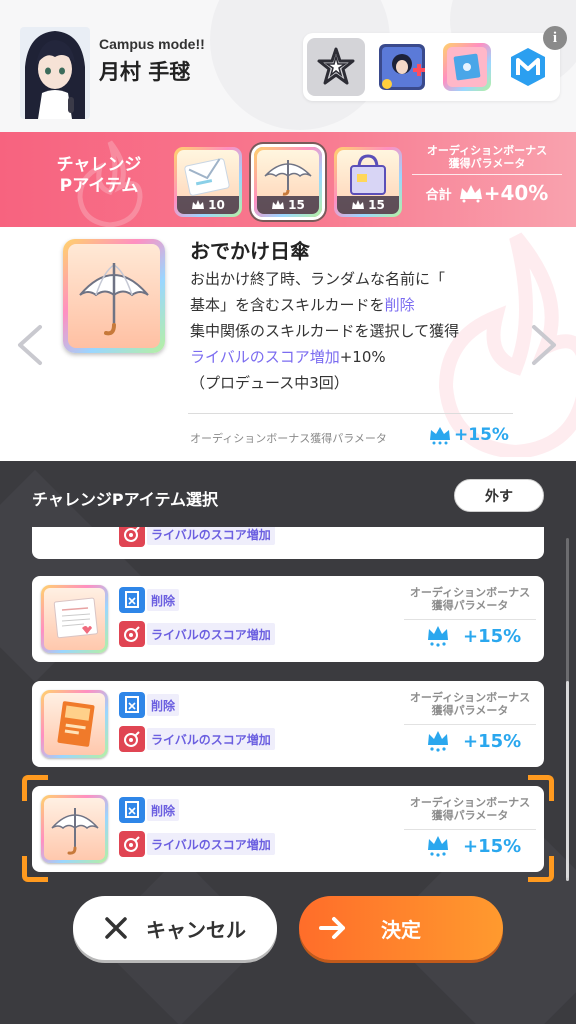 The width and height of the screenshot is (576, 1024). What do you see at coordinates (544, 345) in the screenshot?
I see `next-arrow-icon` at bounding box center [544, 345].